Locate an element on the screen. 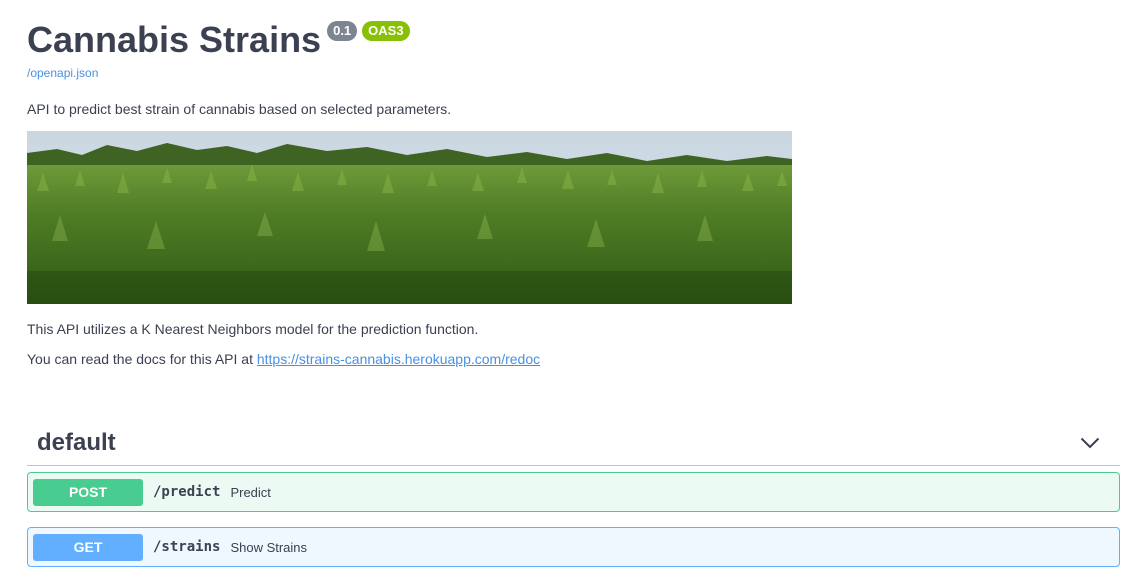  title-row: Cannabis Strains 0.1 OAS3 is located at coordinates (218, 40).